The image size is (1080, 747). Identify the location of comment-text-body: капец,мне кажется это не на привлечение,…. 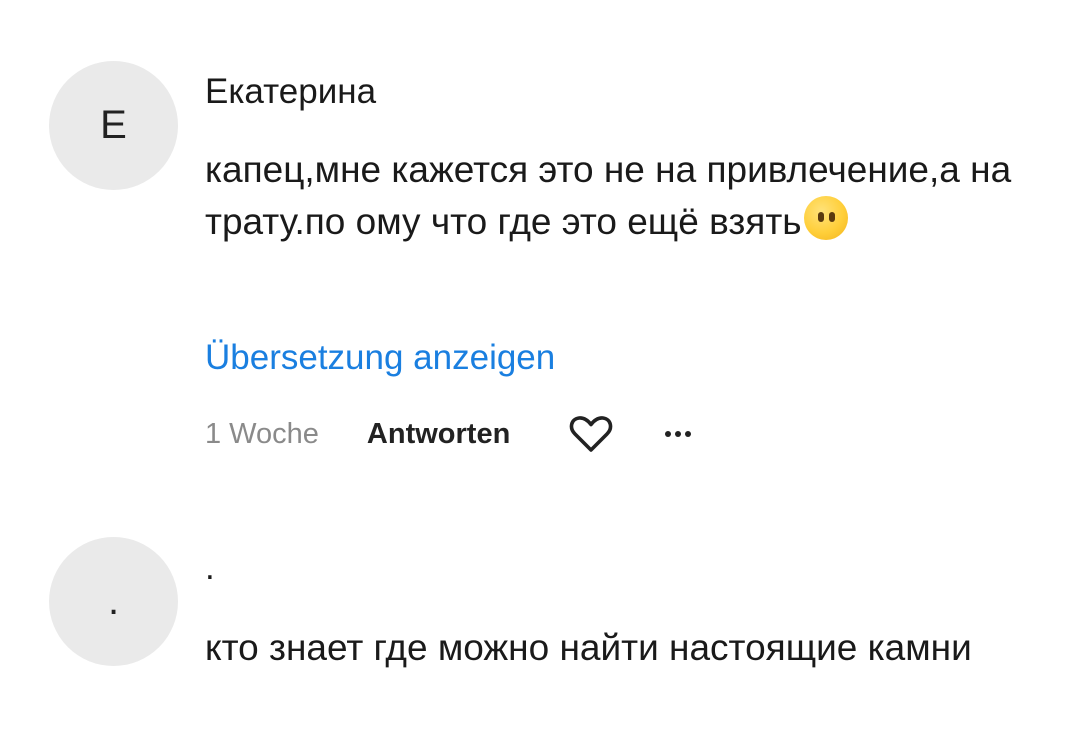
(608, 195).